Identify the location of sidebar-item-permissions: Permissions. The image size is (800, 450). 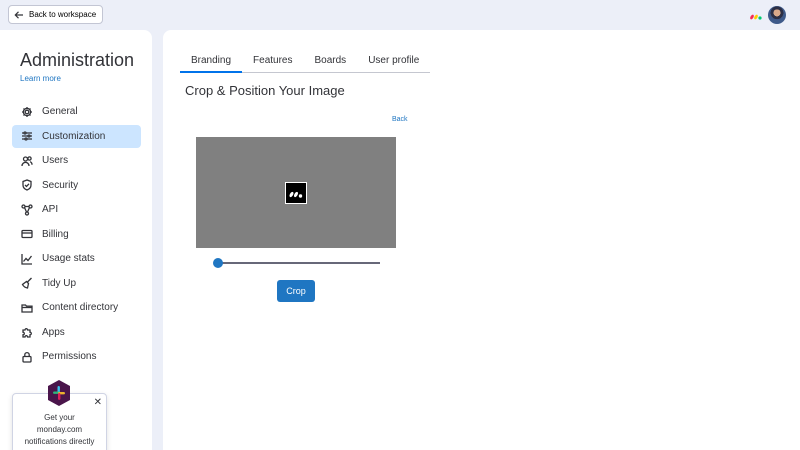
(76, 356).